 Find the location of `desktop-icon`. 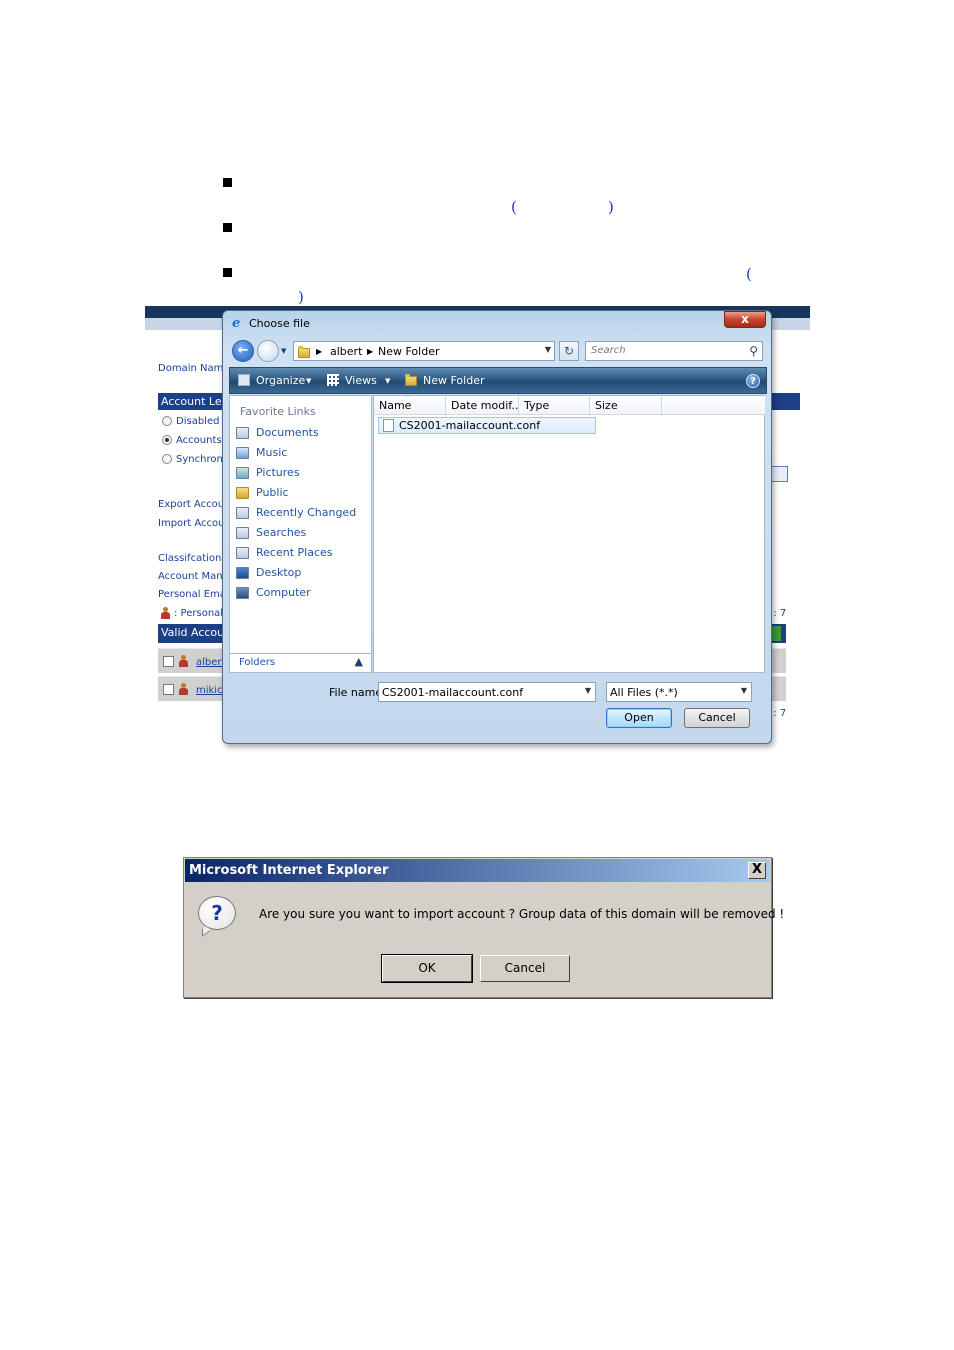

desktop-icon is located at coordinates (242, 573).